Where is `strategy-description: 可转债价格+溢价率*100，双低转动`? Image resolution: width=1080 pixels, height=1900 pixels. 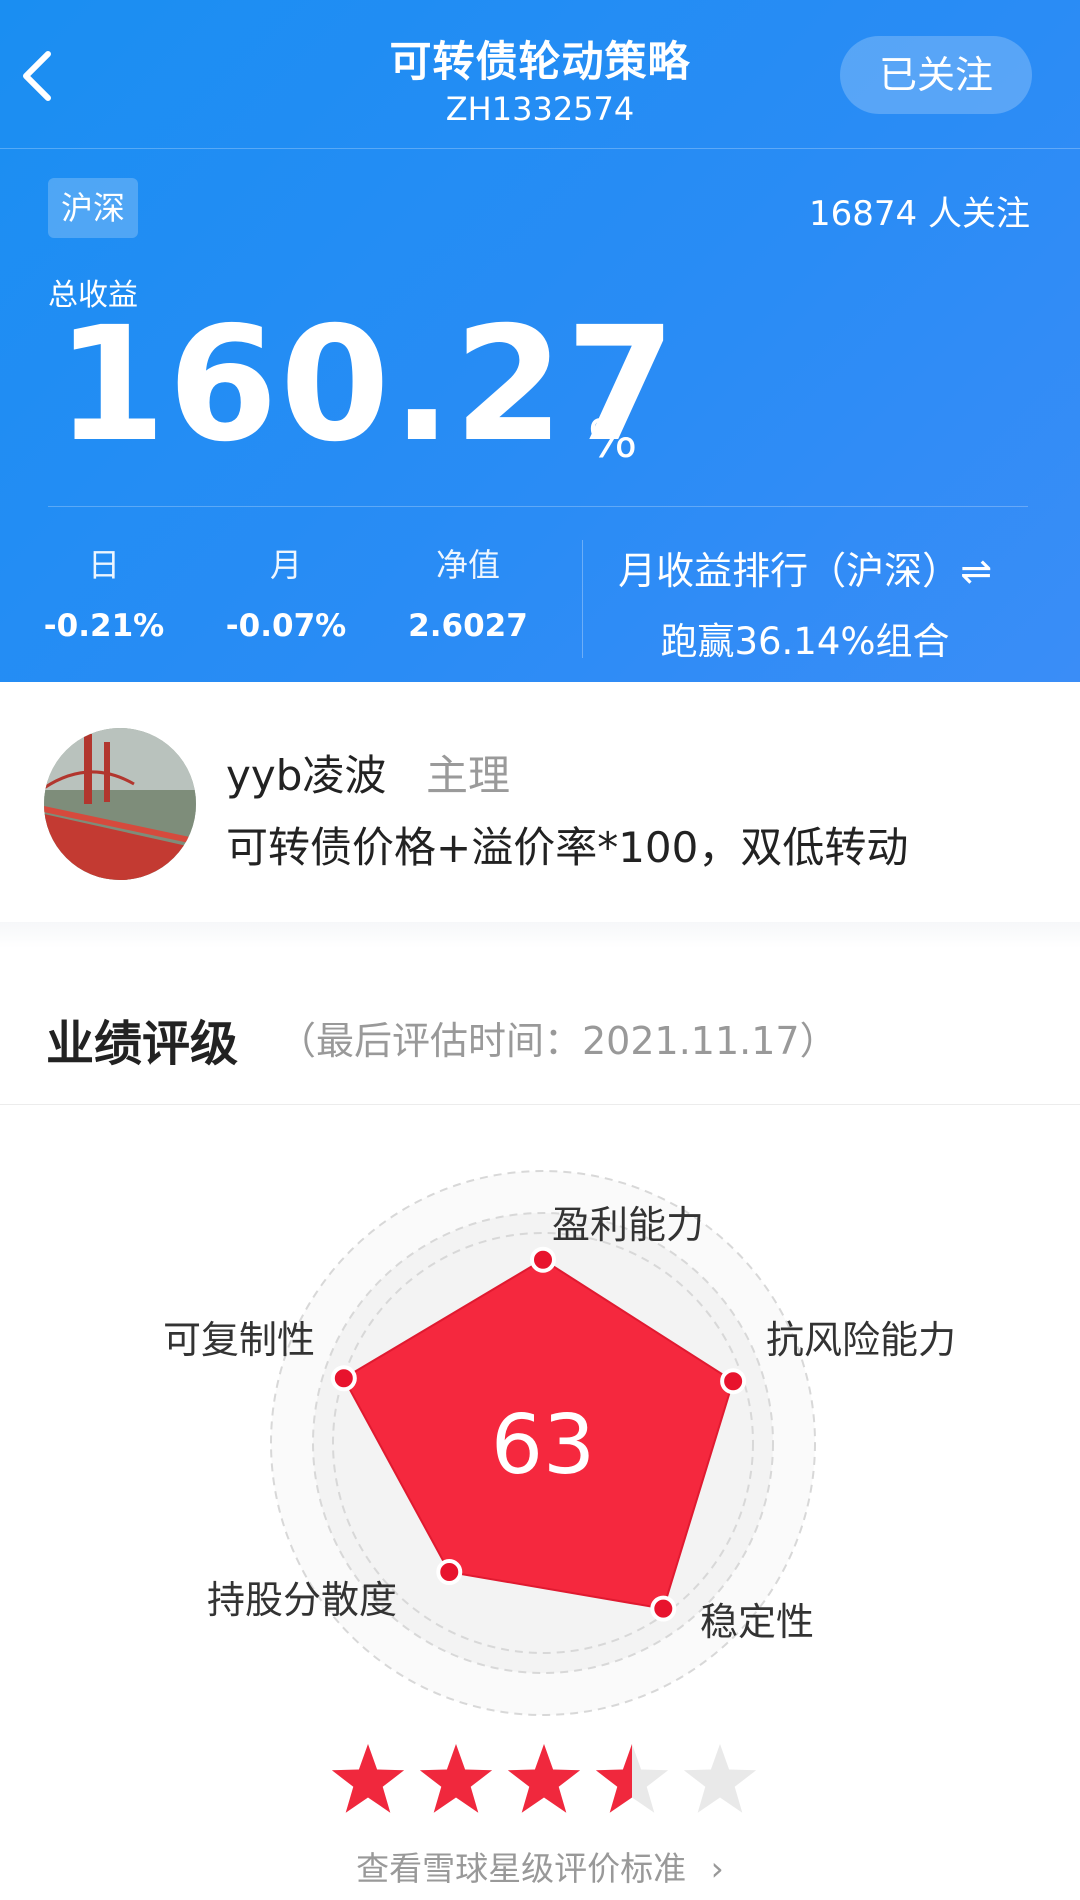 strategy-description: 可转债价格+溢价率*100，双低转动 is located at coordinates (567, 847).